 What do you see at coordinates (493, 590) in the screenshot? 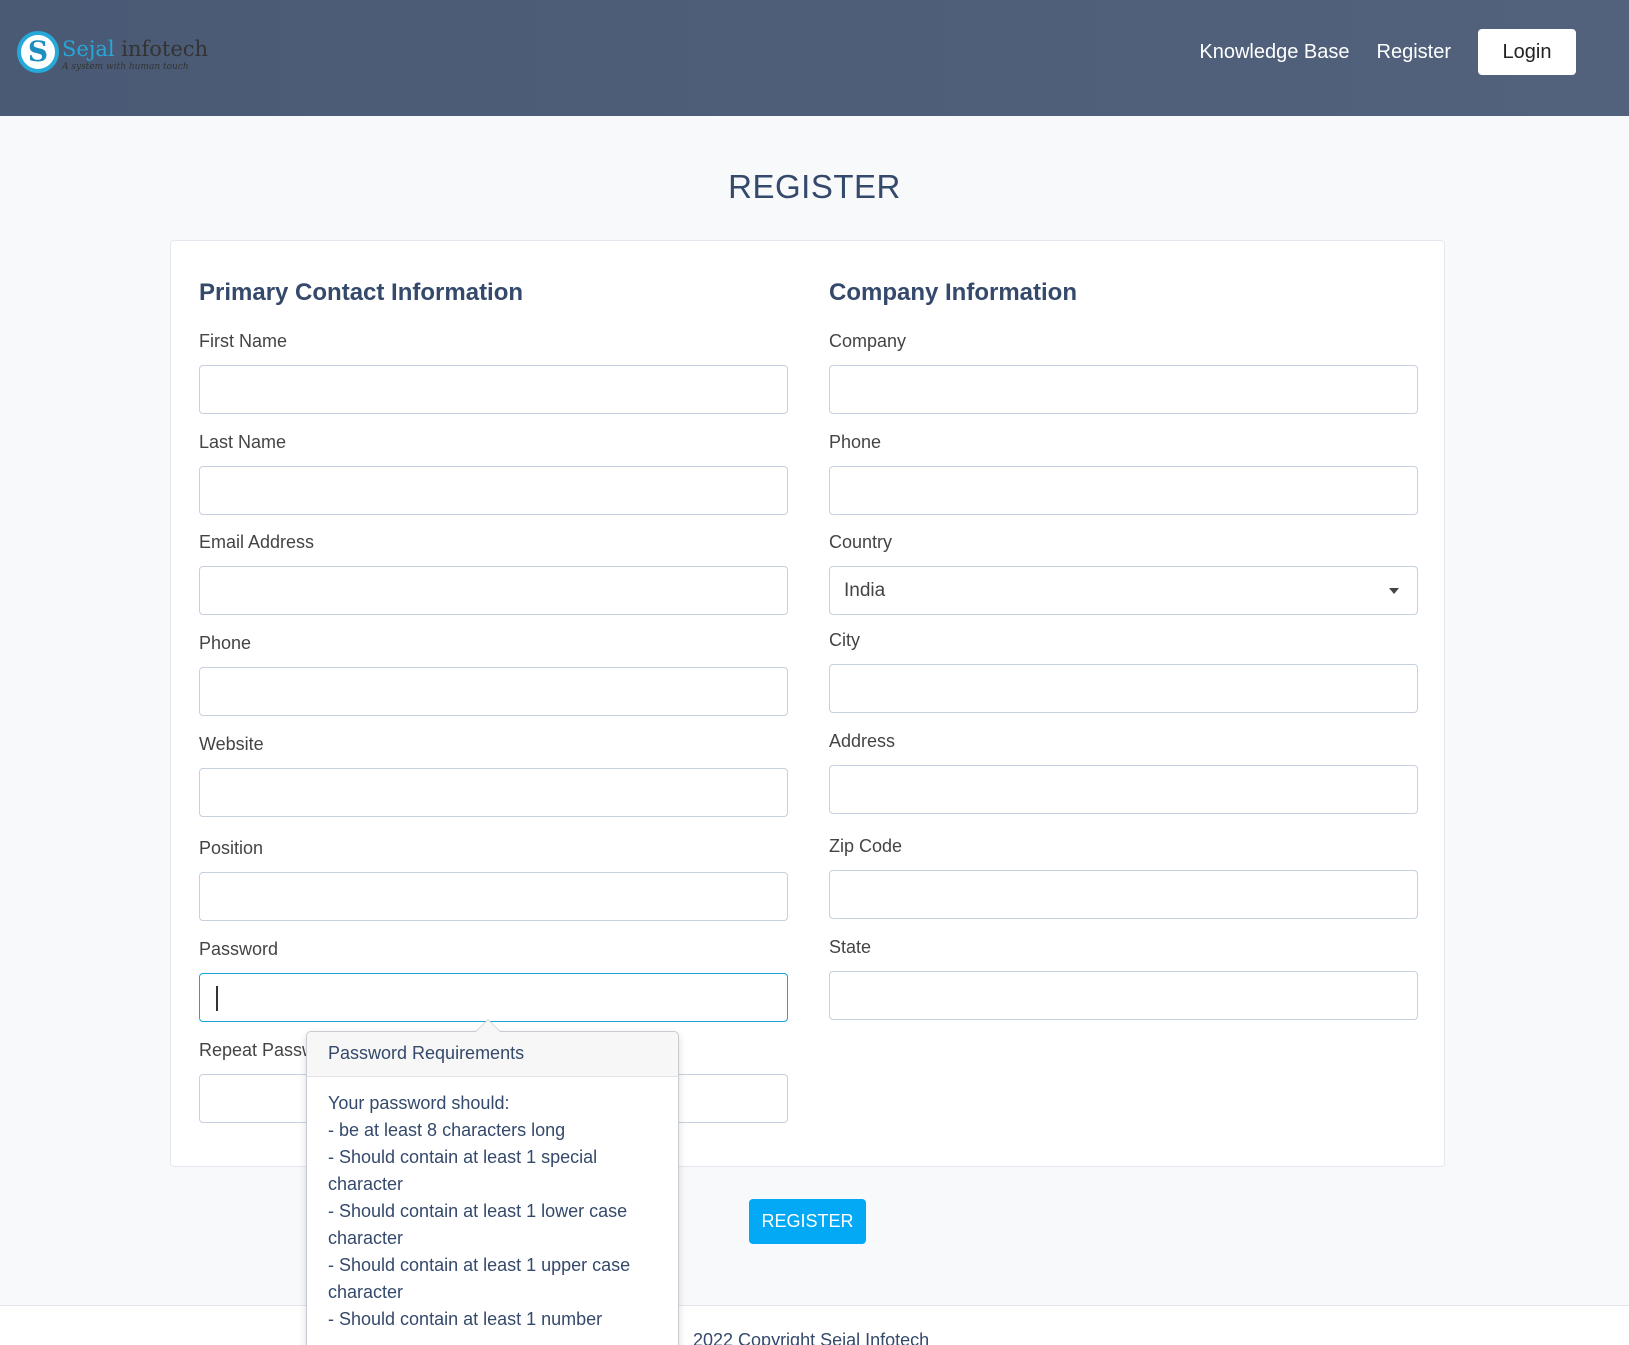
I see `email-input` at bounding box center [493, 590].